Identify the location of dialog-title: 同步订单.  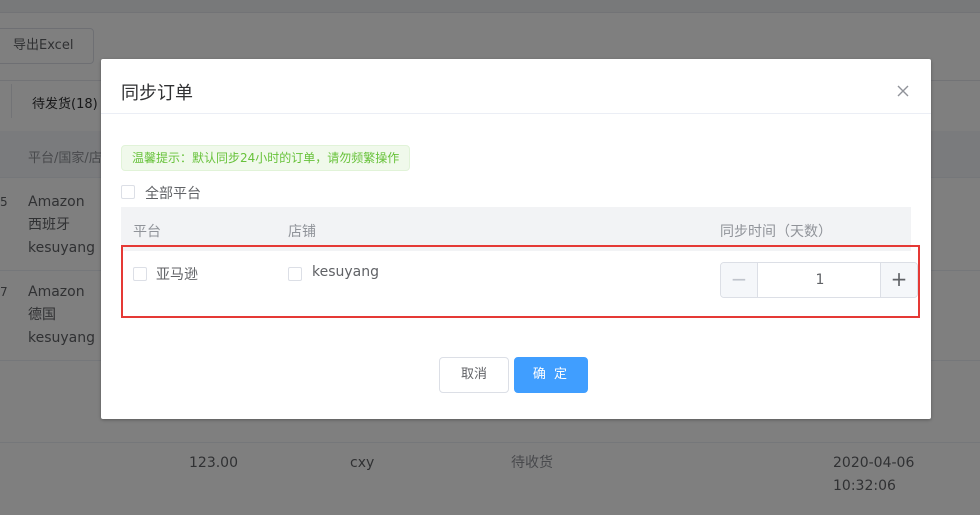
(157, 93).